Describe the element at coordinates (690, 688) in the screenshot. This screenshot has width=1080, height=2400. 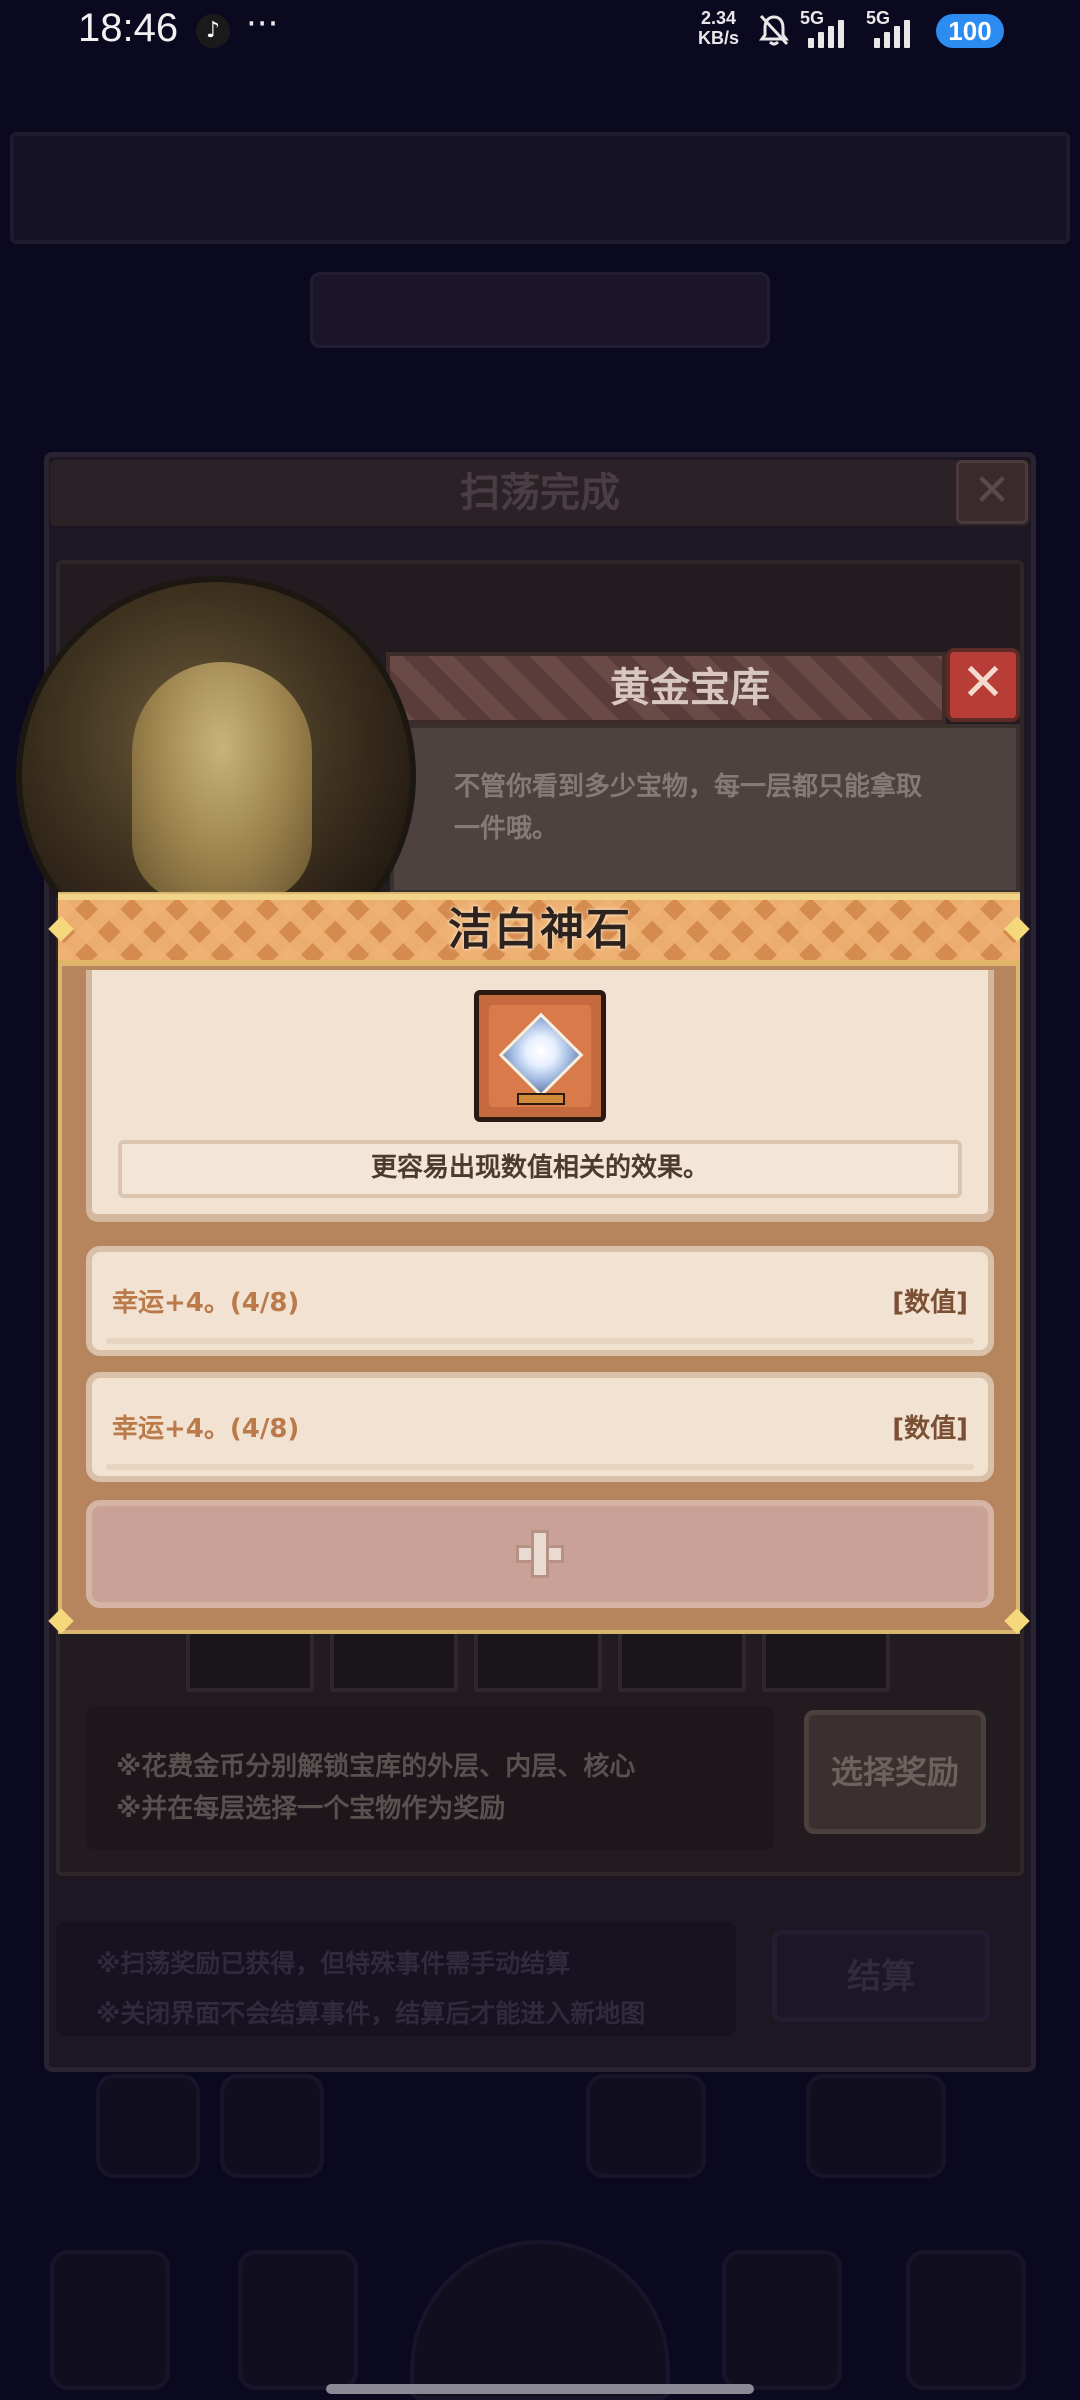
I see `treasury-title: 黄金宝库` at that location.